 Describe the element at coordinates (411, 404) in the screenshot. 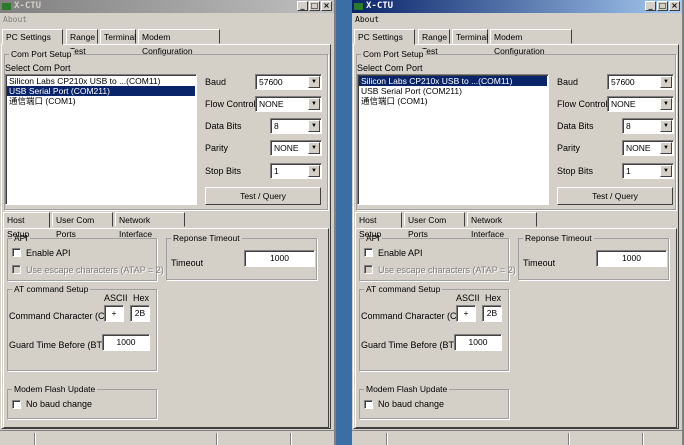

I see `no-baud-change-label: No baud change` at that location.